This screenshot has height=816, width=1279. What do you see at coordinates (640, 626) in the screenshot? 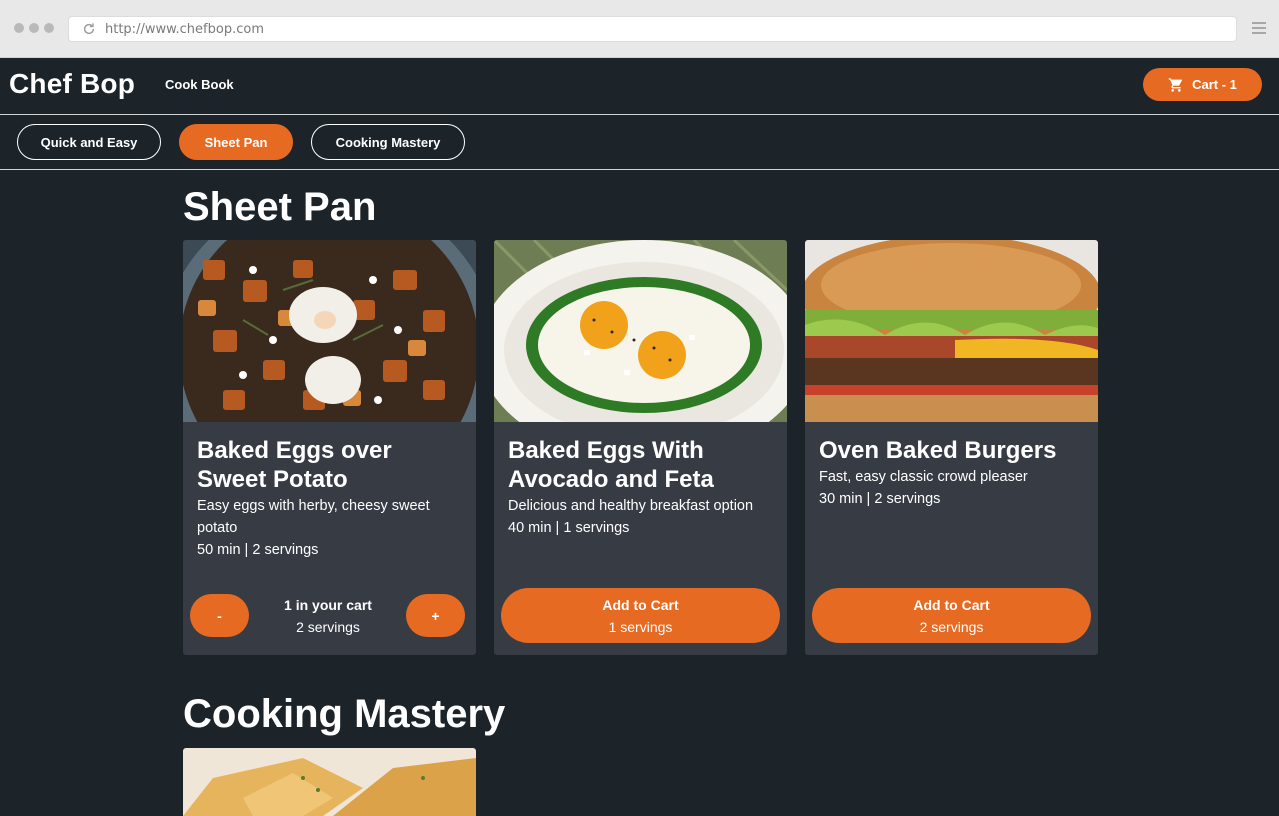
I see `add-to-cart-servings: 1 servings` at bounding box center [640, 626].